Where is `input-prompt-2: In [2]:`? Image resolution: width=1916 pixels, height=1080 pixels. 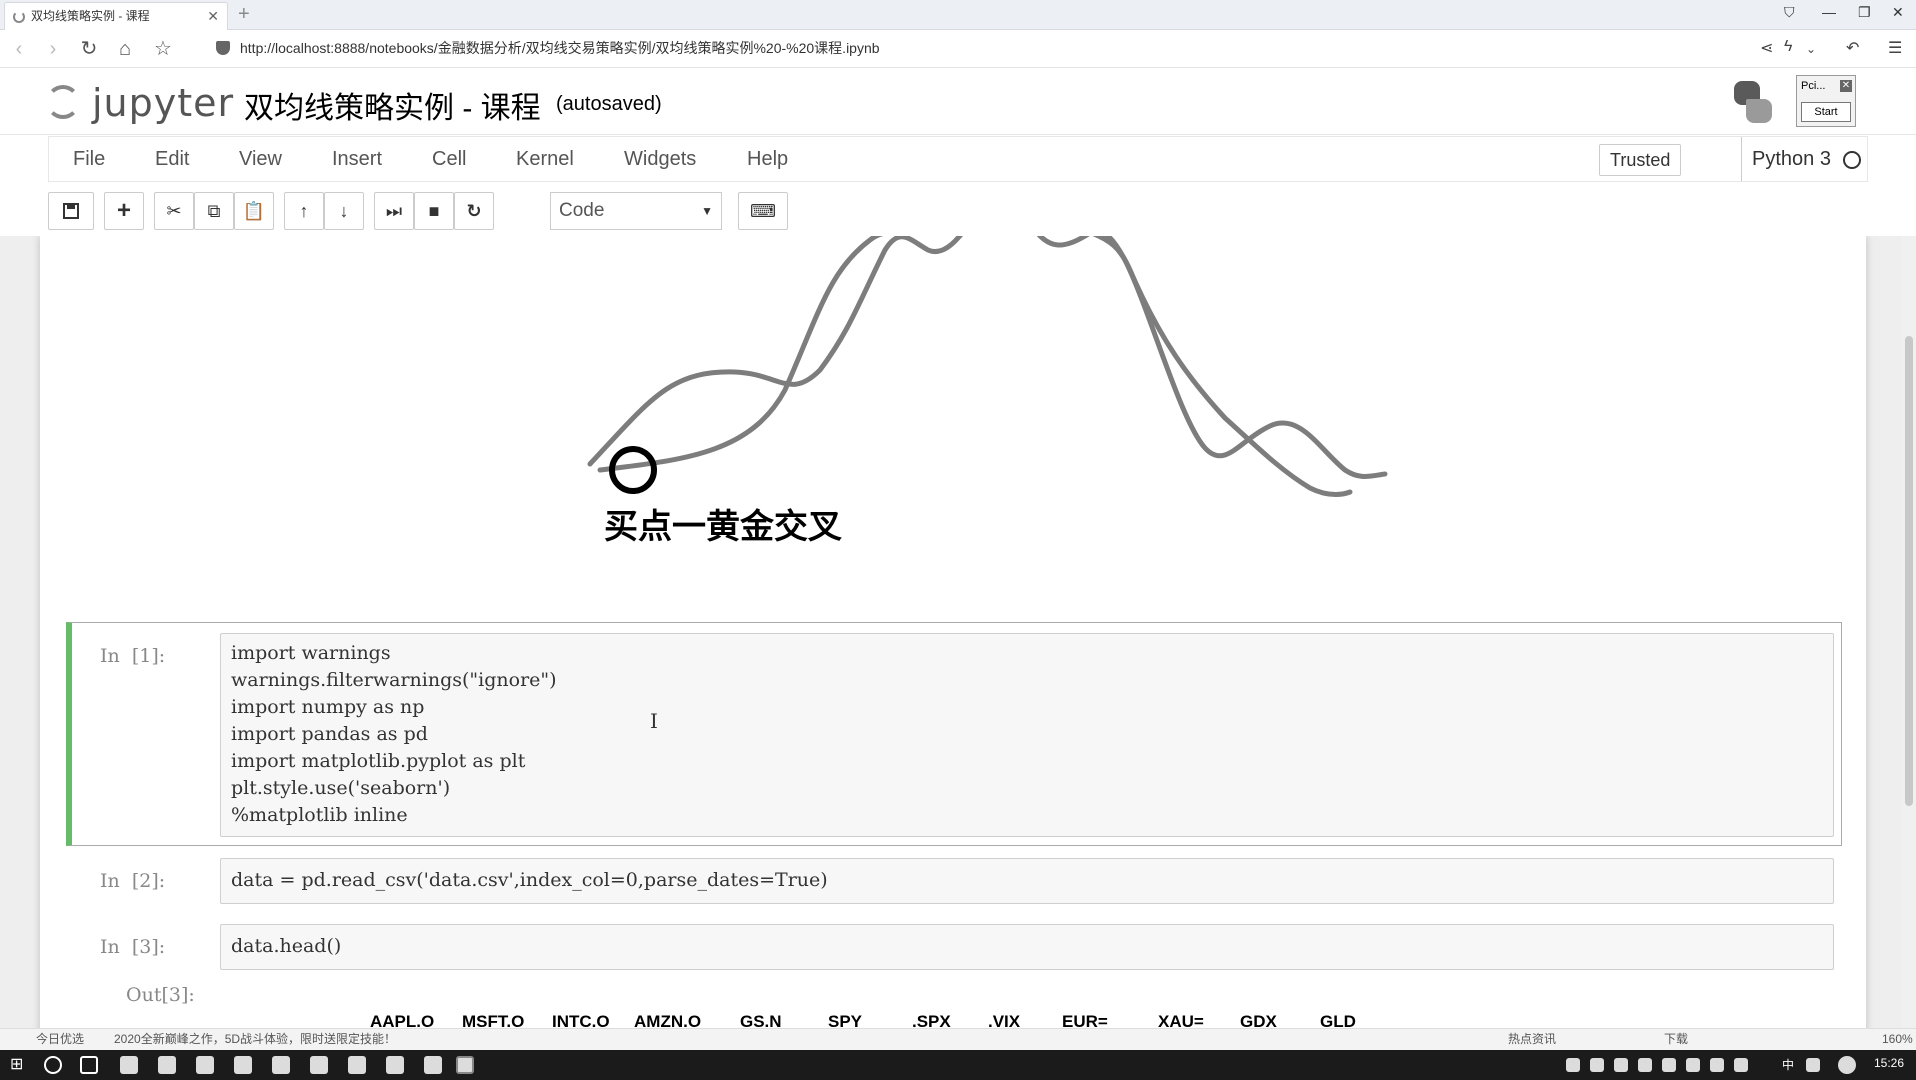 input-prompt-2: In [2]: is located at coordinates (133, 881).